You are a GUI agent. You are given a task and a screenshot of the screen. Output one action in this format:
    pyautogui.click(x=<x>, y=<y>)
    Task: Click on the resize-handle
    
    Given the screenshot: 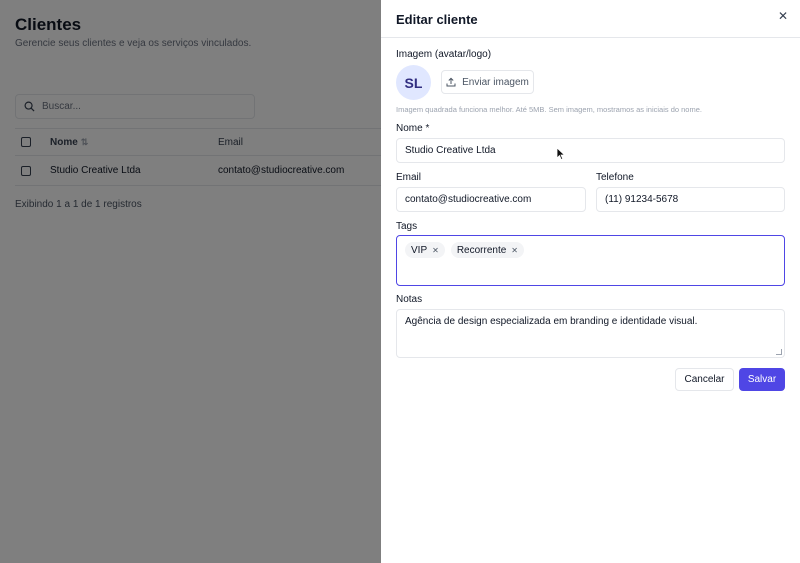 What is the action you would take?
    pyautogui.click(x=779, y=352)
    